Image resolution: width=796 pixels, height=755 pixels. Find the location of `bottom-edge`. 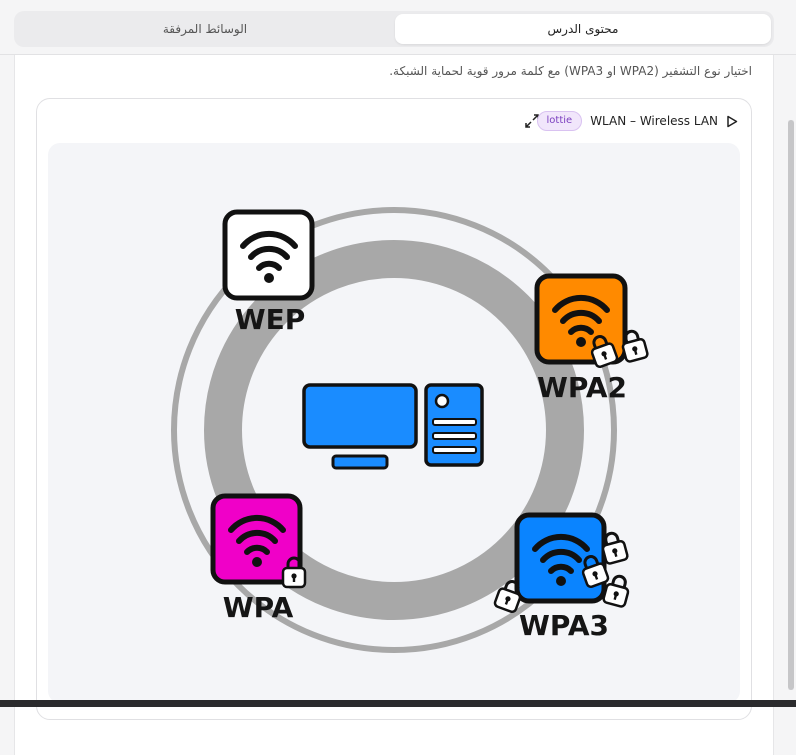

bottom-edge is located at coordinates (398, 703).